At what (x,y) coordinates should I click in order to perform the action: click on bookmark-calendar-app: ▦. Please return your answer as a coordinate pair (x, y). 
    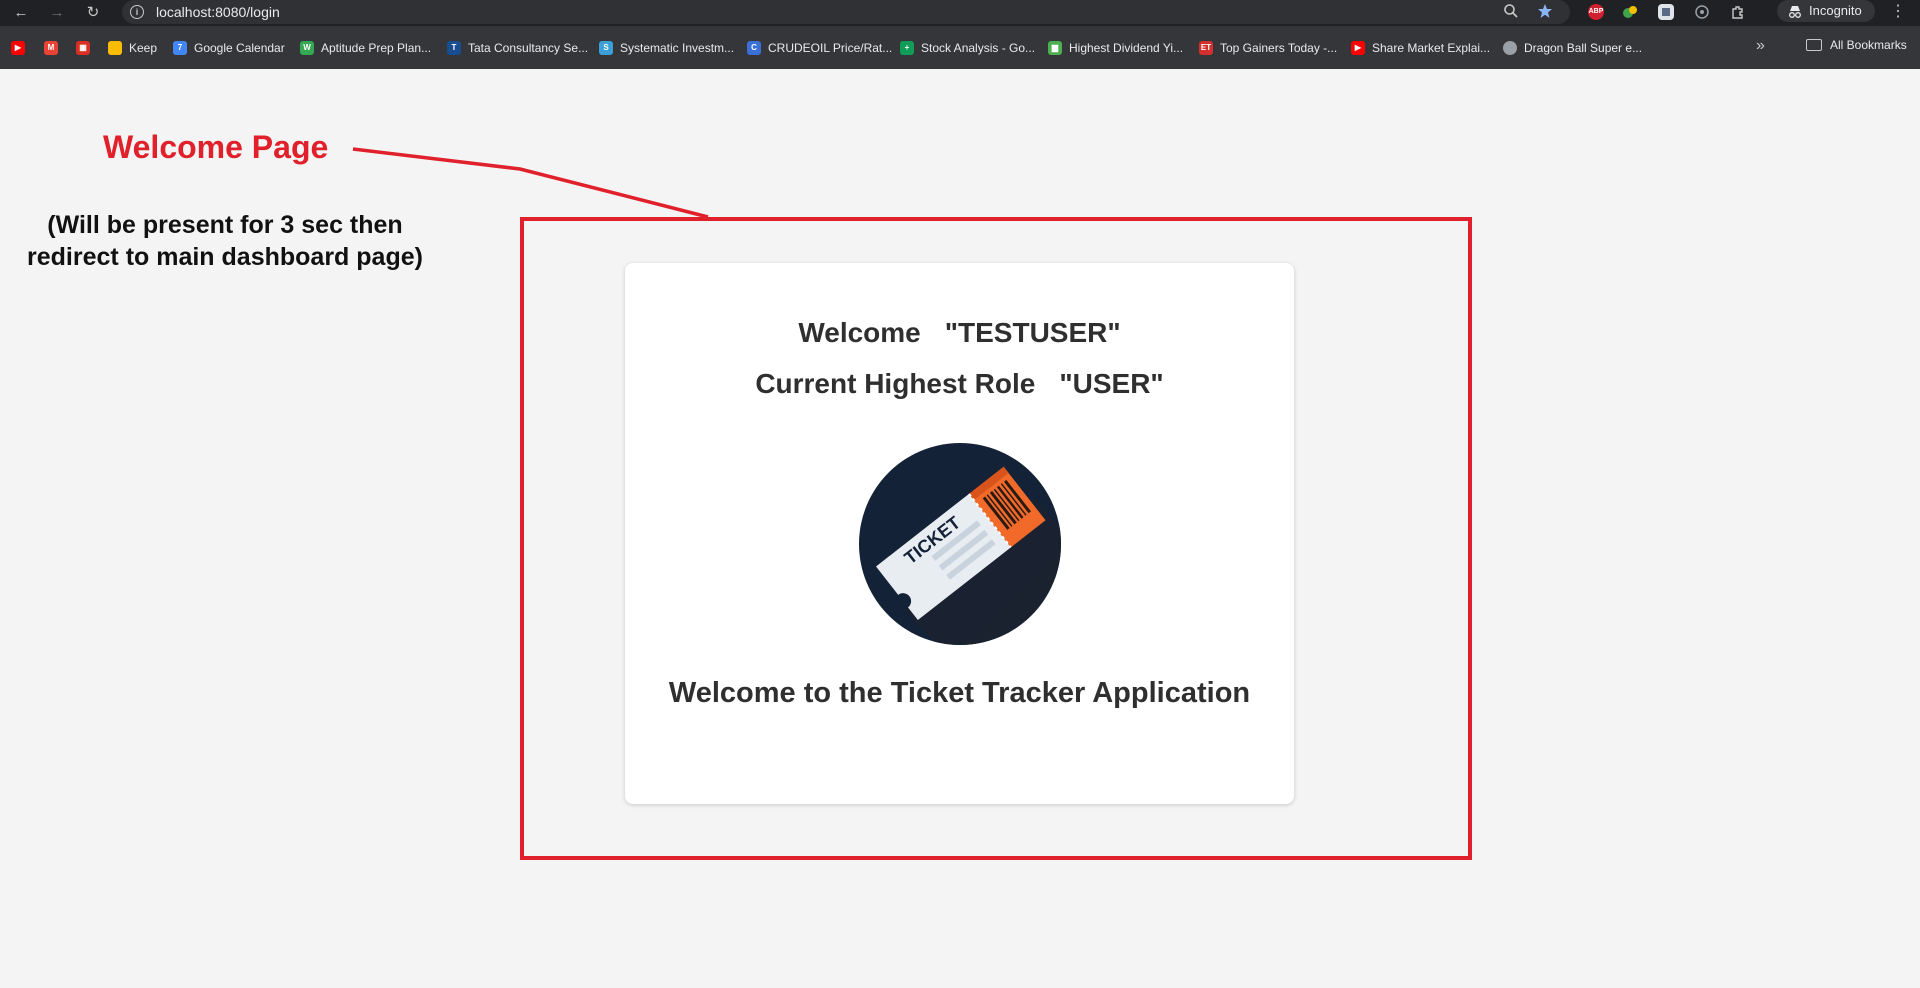
    Looking at the image, I should click on (86, 48).